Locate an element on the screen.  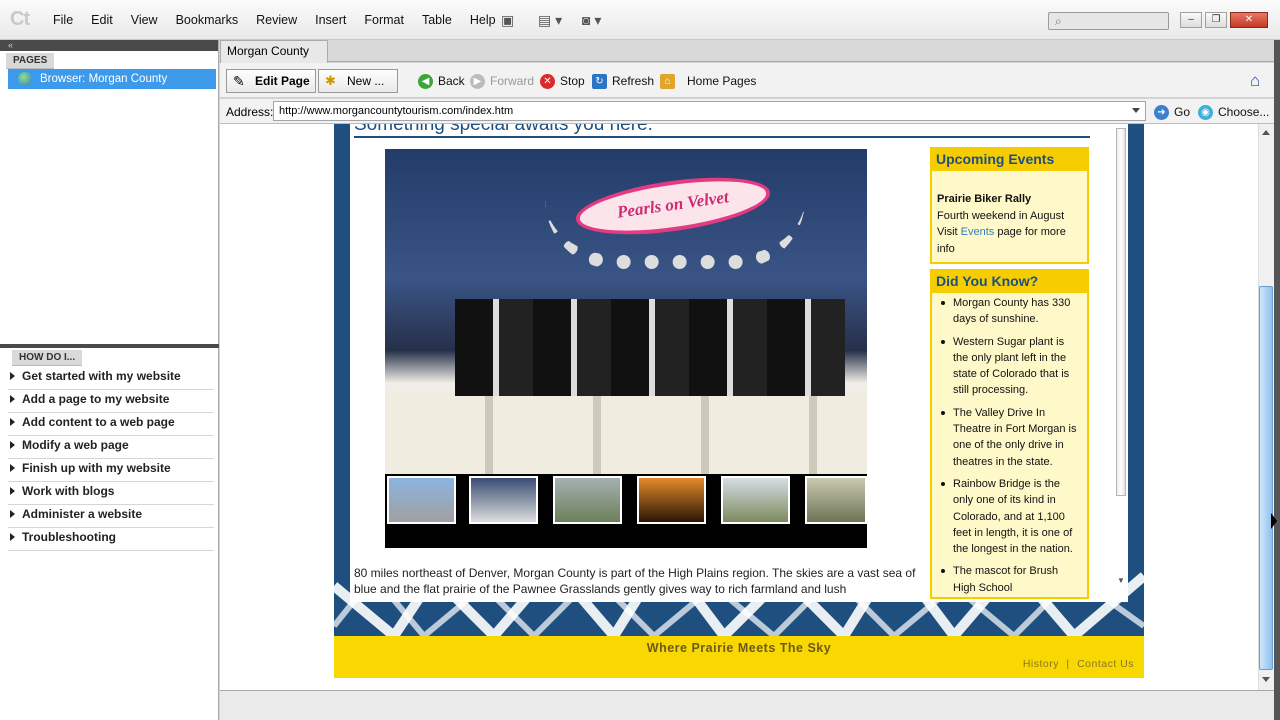
howdoi-item: Troubleshooting is located at coordinates (111, 539).